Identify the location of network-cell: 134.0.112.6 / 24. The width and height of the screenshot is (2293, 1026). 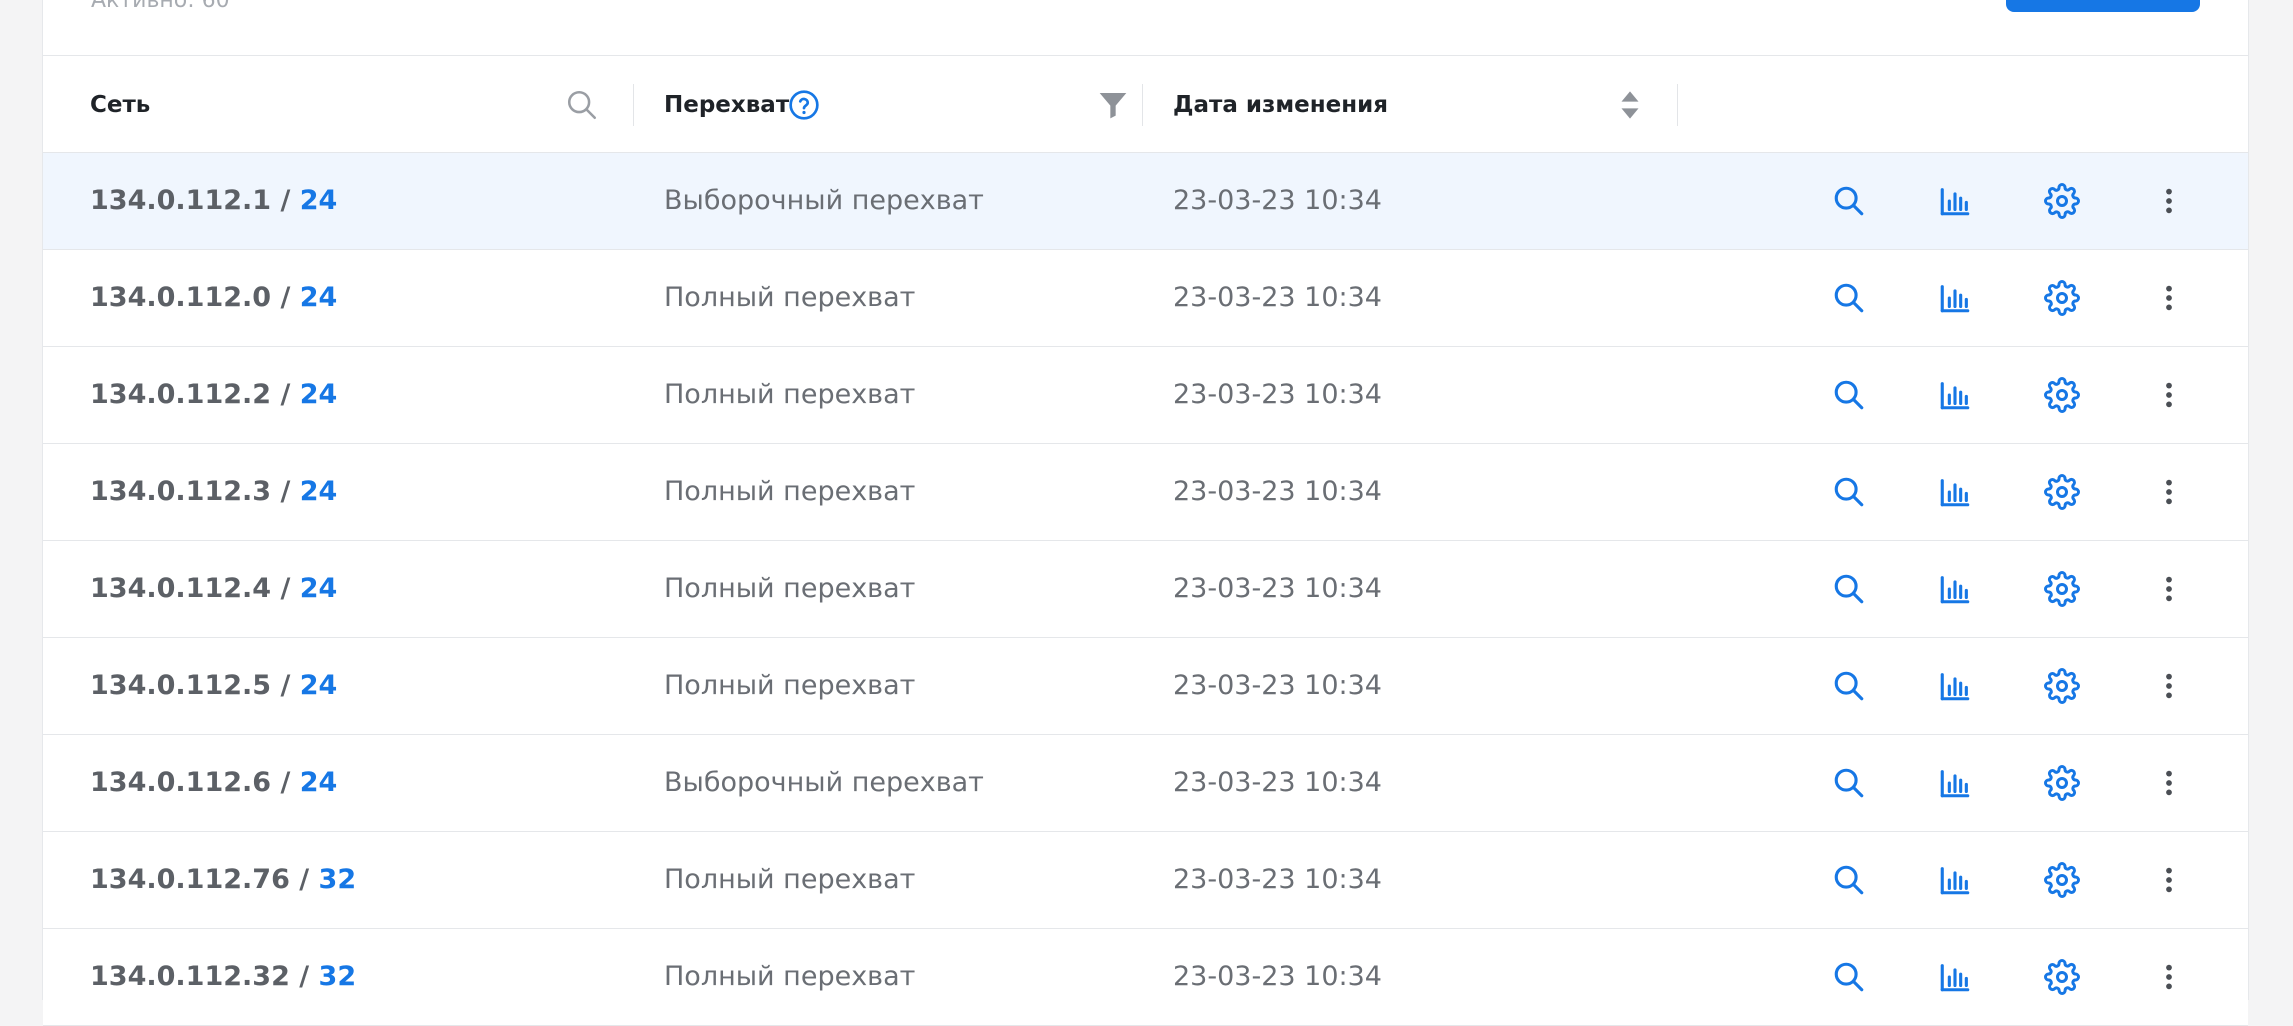
(213, 783).